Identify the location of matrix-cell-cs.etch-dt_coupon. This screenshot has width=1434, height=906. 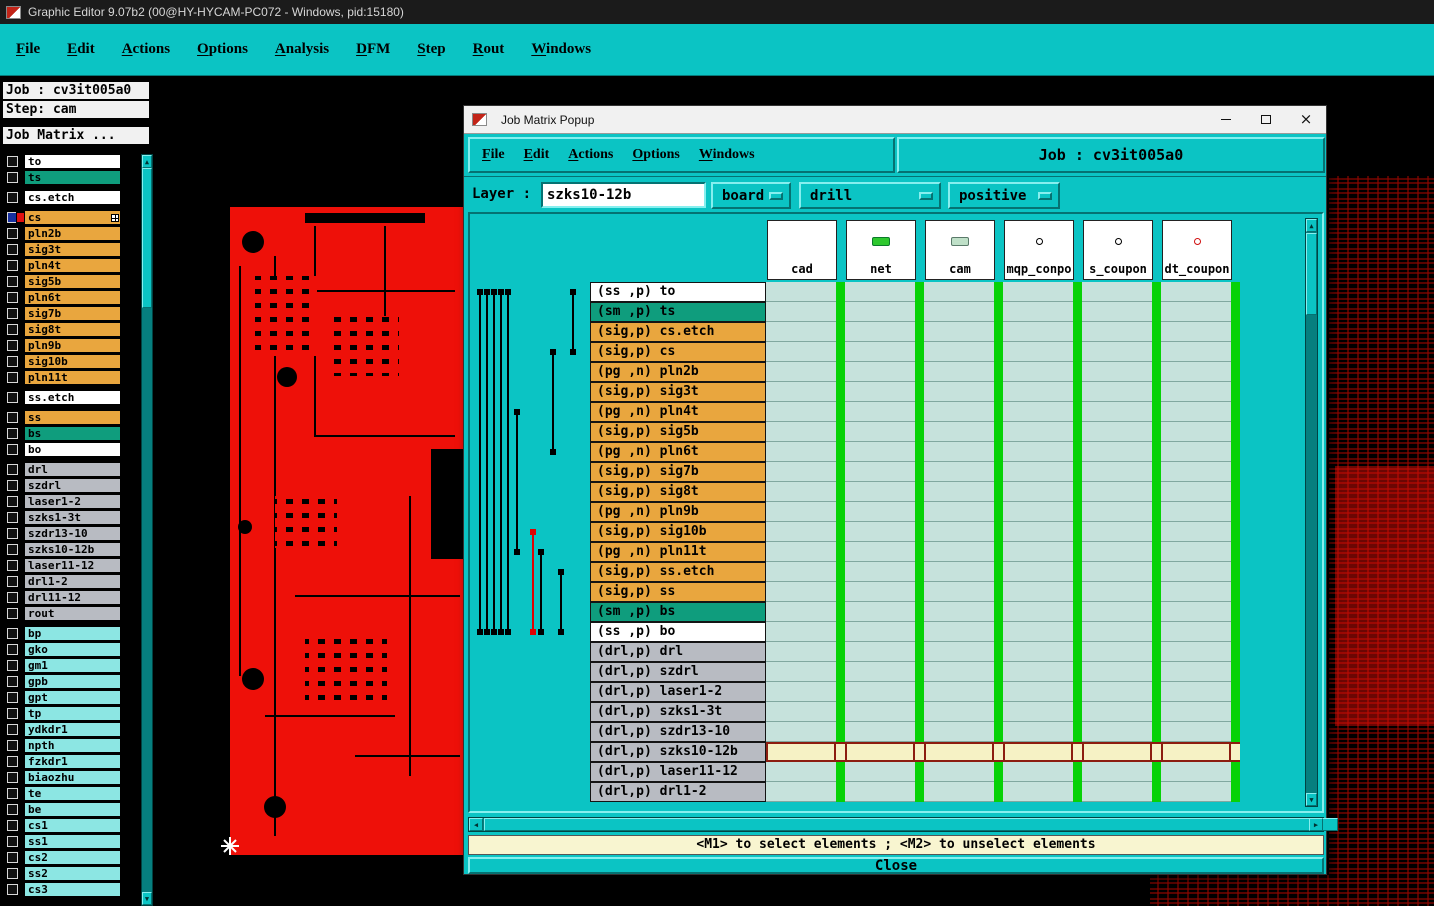
(1196, 332).